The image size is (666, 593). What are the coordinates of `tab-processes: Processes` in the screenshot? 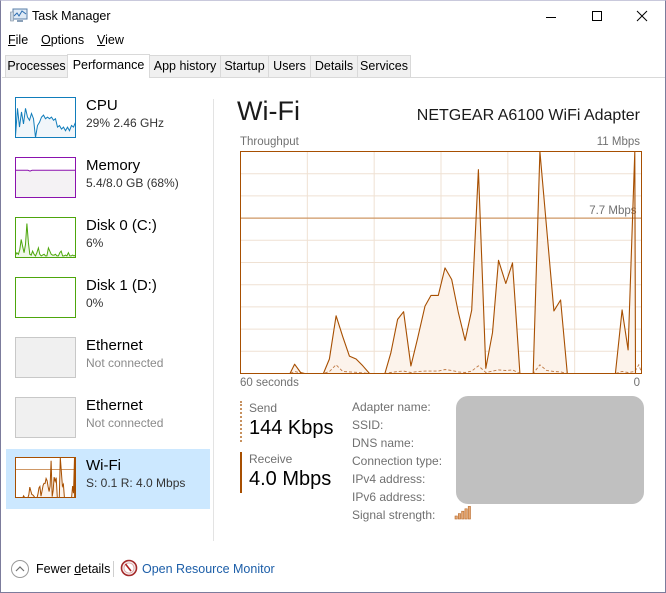 It's located at (36, 66).